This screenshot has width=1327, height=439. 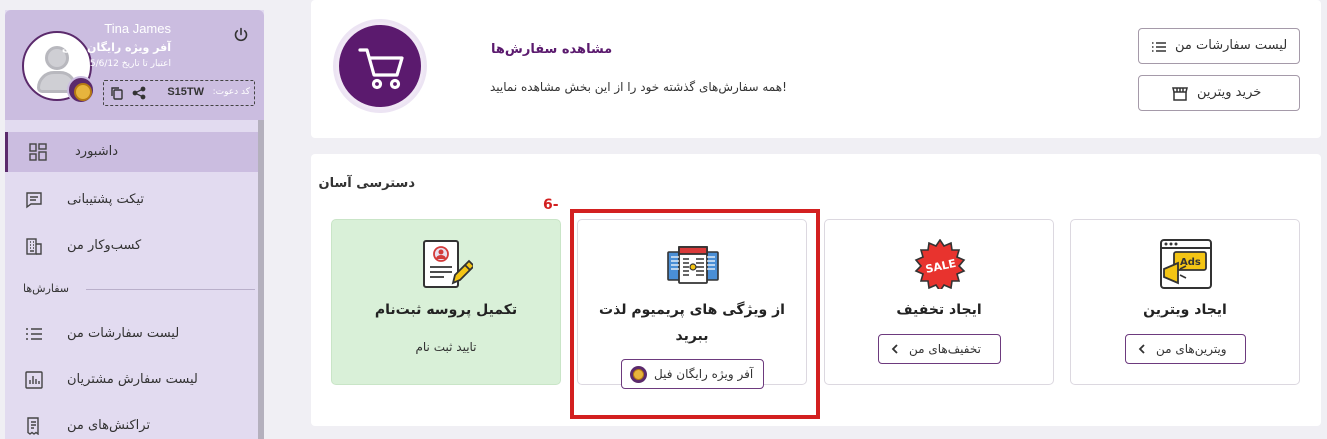 I want to click on sidebar-section-orders: سفارش‌ها, so click(x=139, y=290).